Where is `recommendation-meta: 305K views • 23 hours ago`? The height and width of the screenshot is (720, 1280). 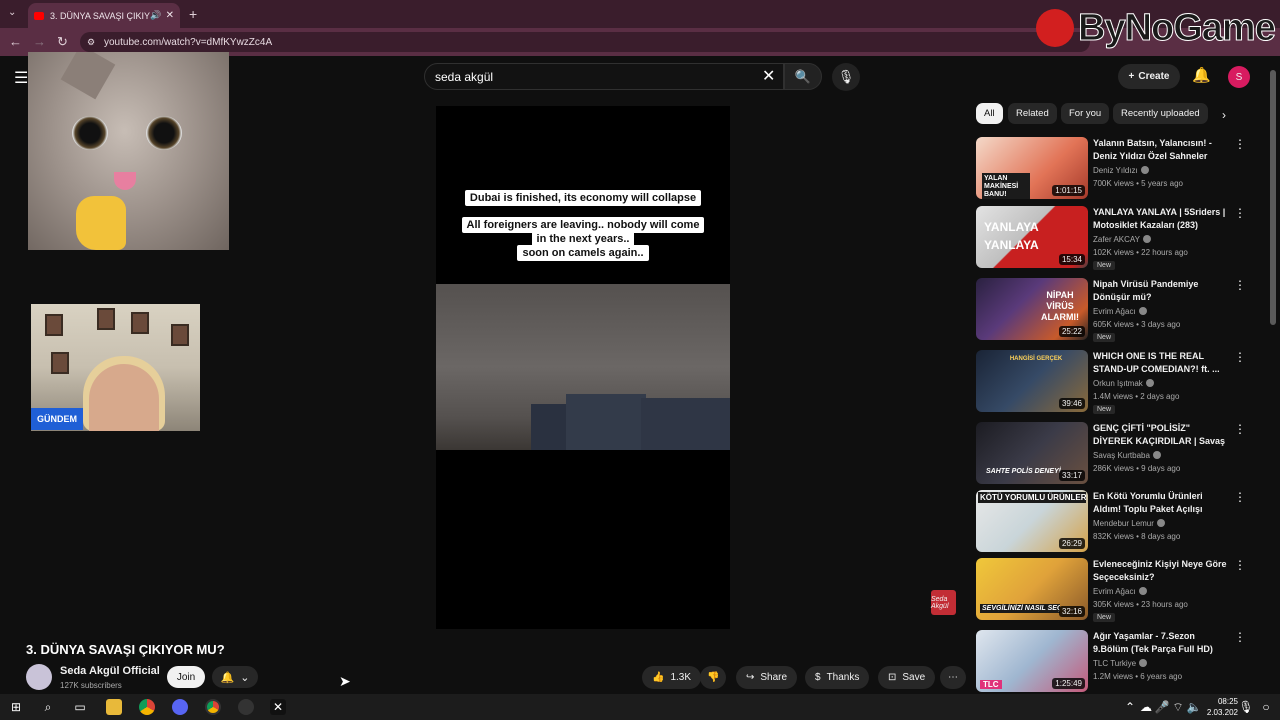 recommendation-meta: 305K views • 23 hours ago is located at coordinates (1140, 604).